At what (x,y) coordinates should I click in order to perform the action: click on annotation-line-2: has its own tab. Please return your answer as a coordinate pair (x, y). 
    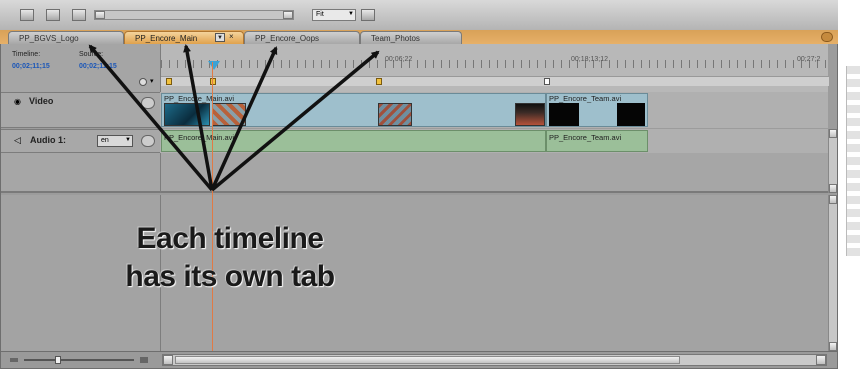
    Looking at the image, I should click on (230, 276).